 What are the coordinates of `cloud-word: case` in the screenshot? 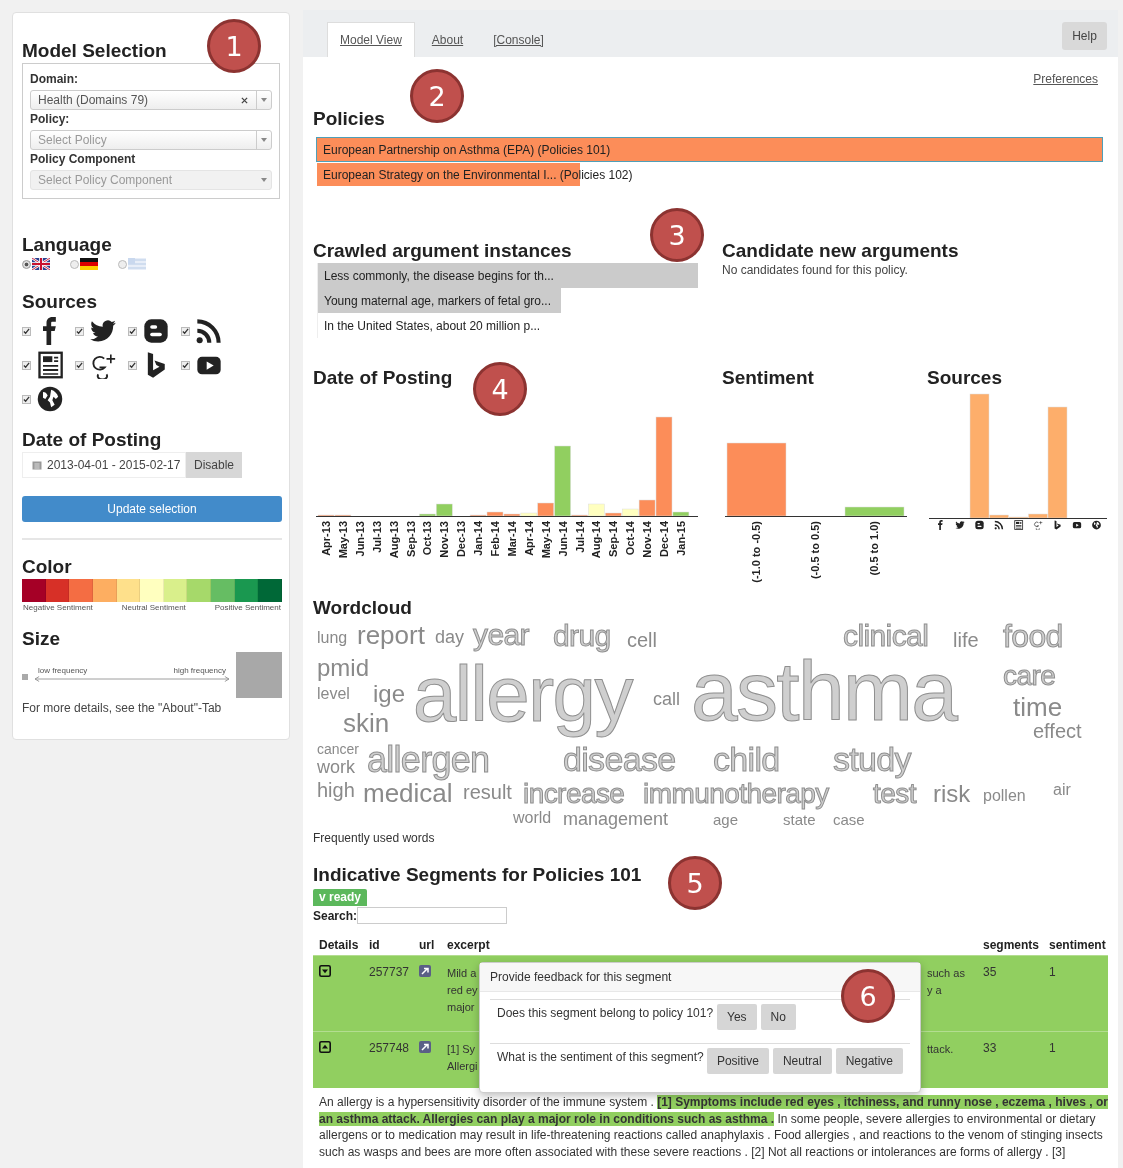 It's located at (849, 819).